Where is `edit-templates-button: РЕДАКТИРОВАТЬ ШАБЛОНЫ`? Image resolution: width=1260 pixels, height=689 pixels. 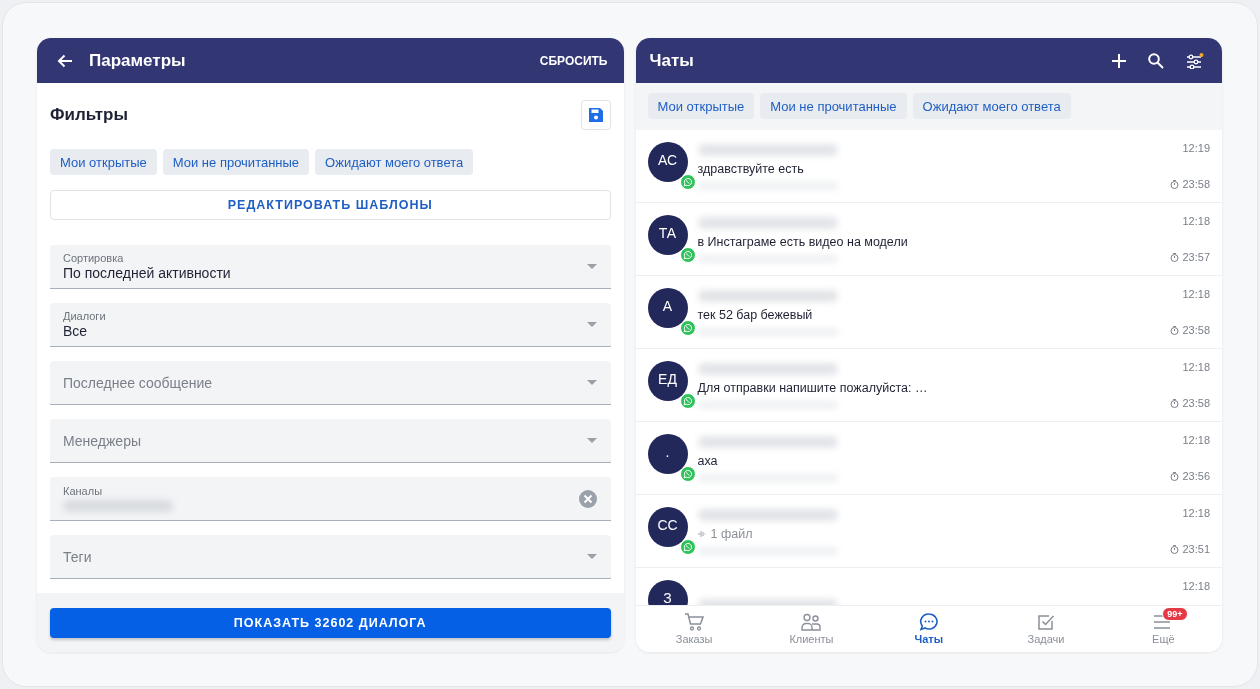 edit-templates-button: РЕДАКТИРОВАТЬ ШАБЛОНЫ is located at coordinates (330, 205).